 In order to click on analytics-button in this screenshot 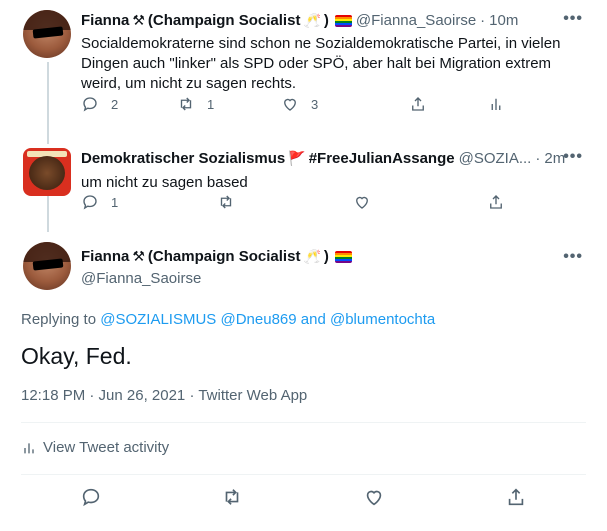, I will do `click(496, 104)`.